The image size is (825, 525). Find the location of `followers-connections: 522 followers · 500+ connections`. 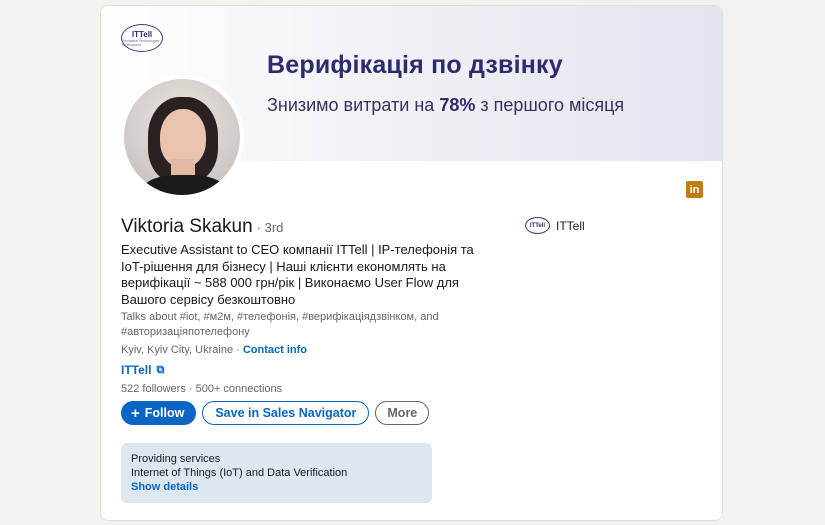

followers-connections: 522 followers · 500+ connections is located at coordinates (201, 389).